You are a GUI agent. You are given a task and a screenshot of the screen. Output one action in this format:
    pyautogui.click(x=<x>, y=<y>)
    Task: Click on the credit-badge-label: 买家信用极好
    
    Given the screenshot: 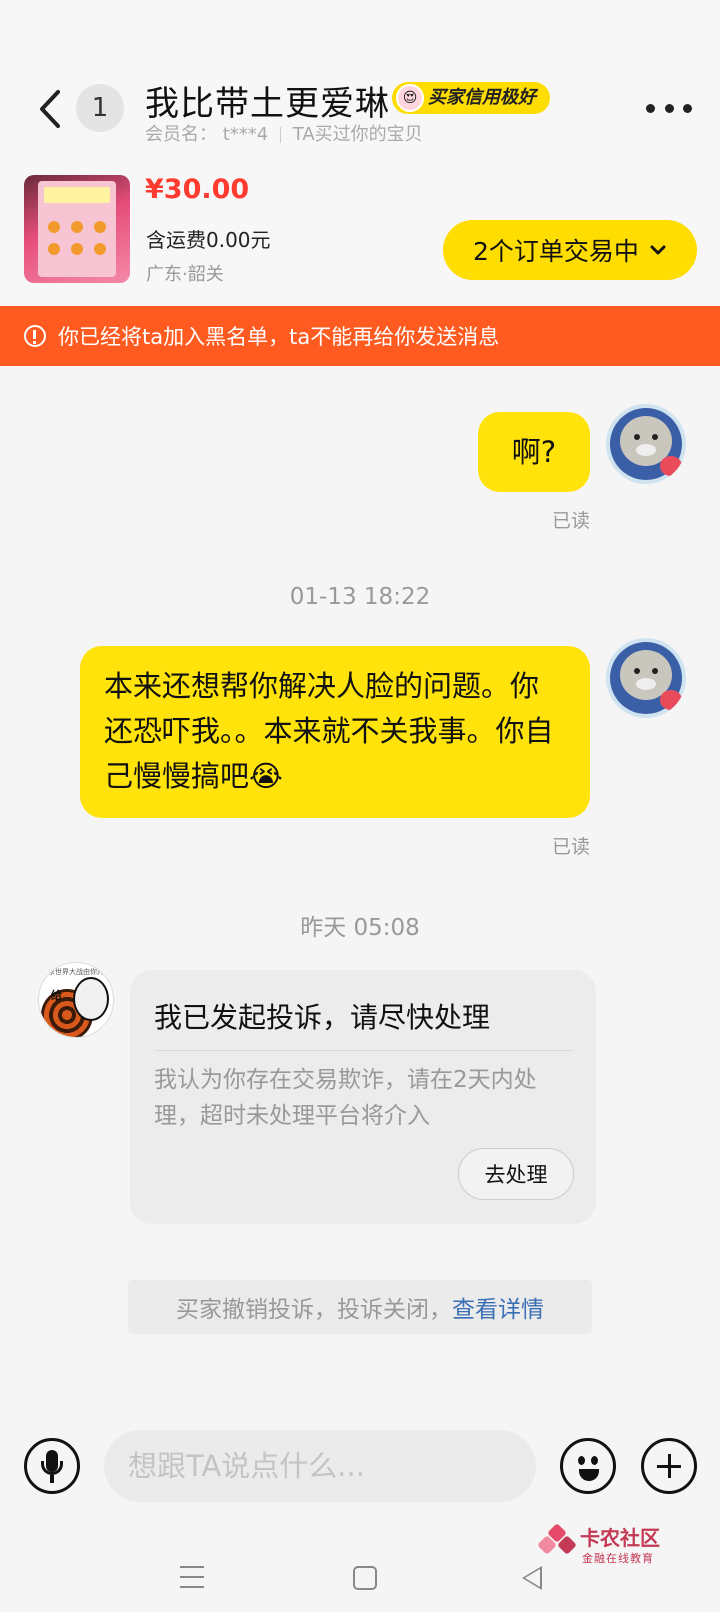 What is the action you would take?
    pyautogui.click(x=482, y=97)
    